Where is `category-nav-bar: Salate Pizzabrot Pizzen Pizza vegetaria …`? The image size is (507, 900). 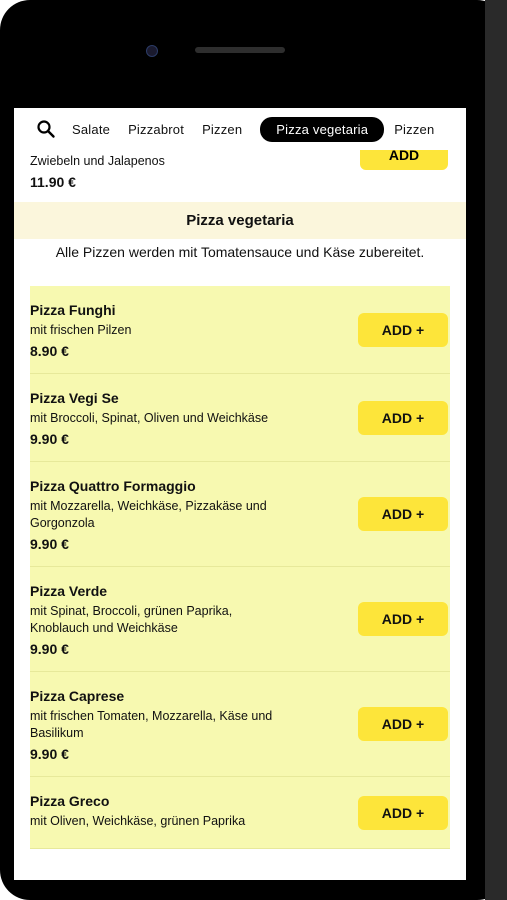 category-nav-bar: Salate Pizzabrot Pizzen Pizza vegetaria … is located at coordinates (240, 129).